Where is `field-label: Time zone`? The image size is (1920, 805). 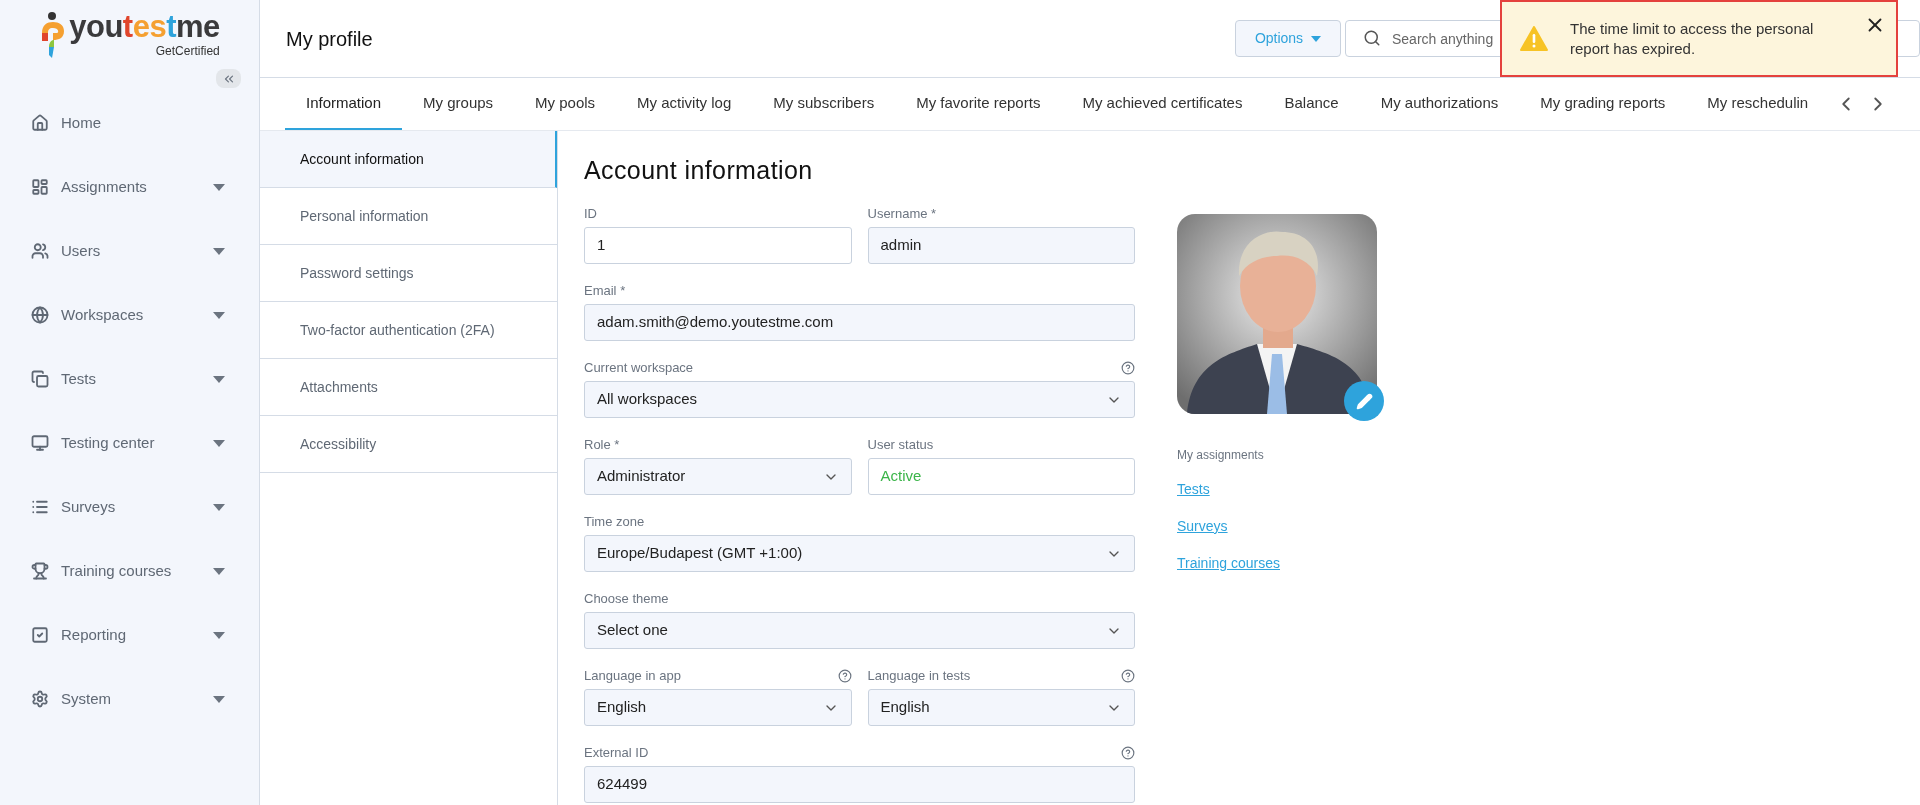 field-label: Time zone is located at coordinates (614, 522).